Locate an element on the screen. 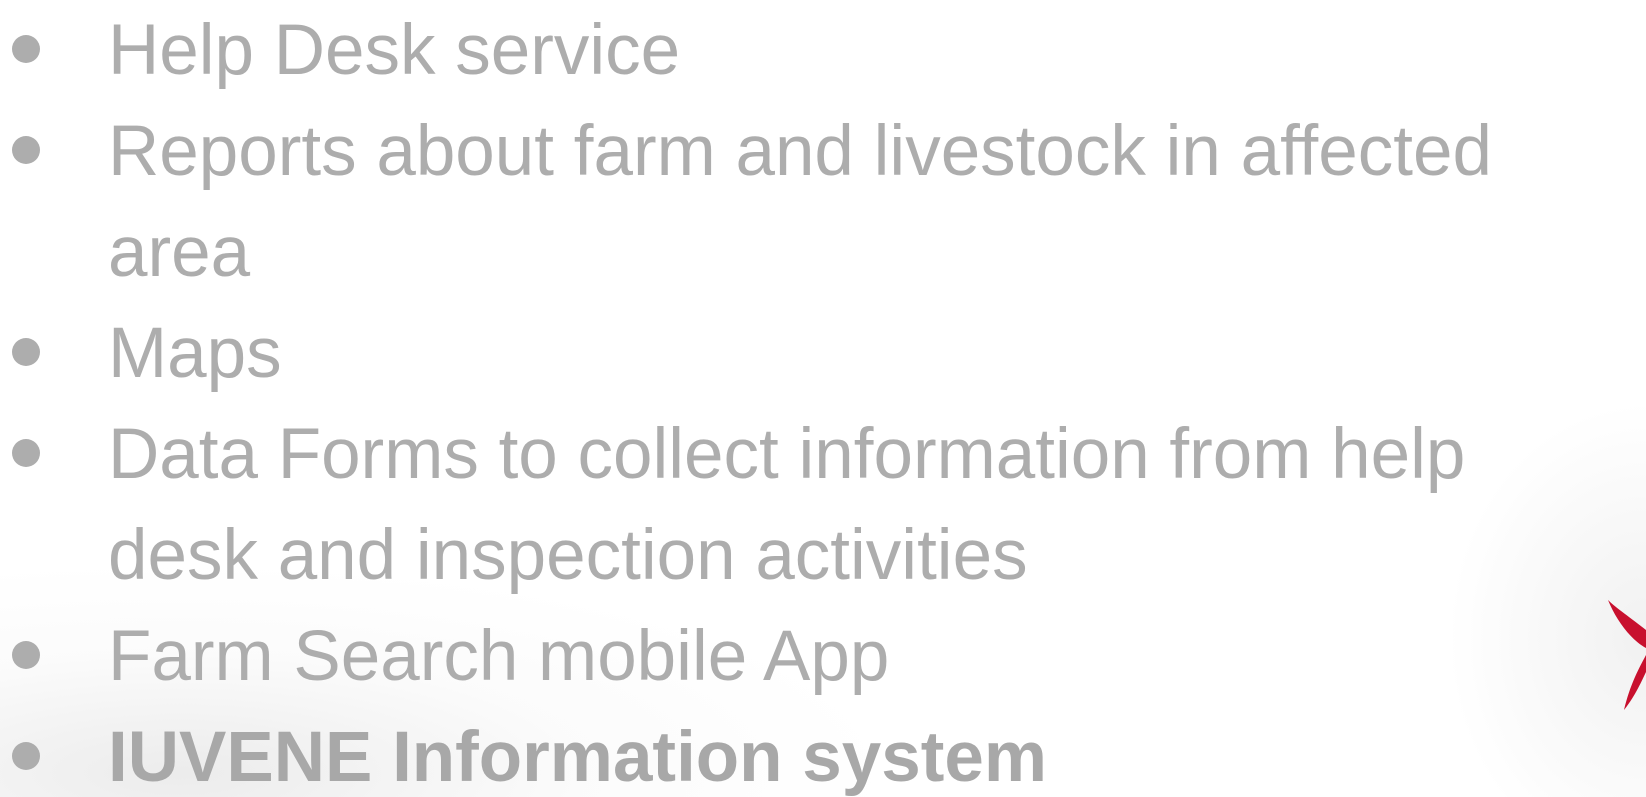 This screenshot has height=797, width=1646. bullet-item-farm-search: Farm Search mobile App is located at coordinates (823, 656).